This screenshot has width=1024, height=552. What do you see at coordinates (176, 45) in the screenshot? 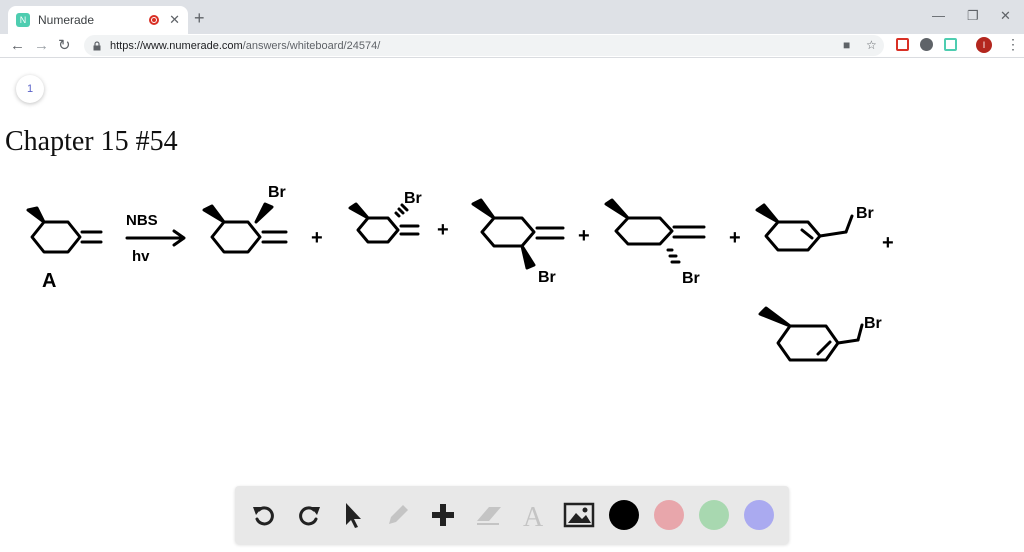
I see `url-host: https://www.numerade.com` at bounding box center [176, 45].